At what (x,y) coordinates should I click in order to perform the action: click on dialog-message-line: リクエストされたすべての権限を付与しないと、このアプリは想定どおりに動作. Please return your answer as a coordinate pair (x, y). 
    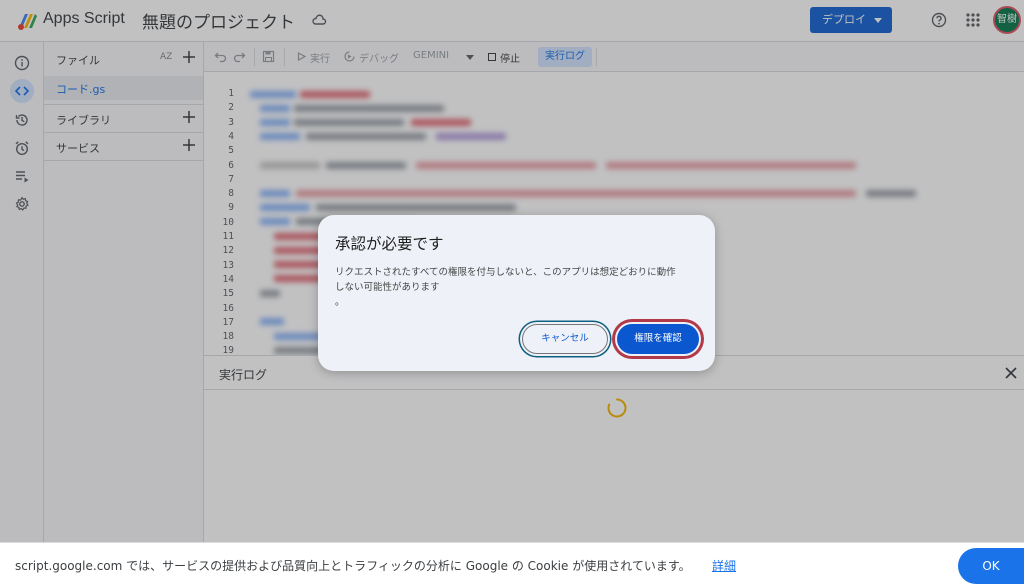
    Looking at the image, I should click on (505, 272).